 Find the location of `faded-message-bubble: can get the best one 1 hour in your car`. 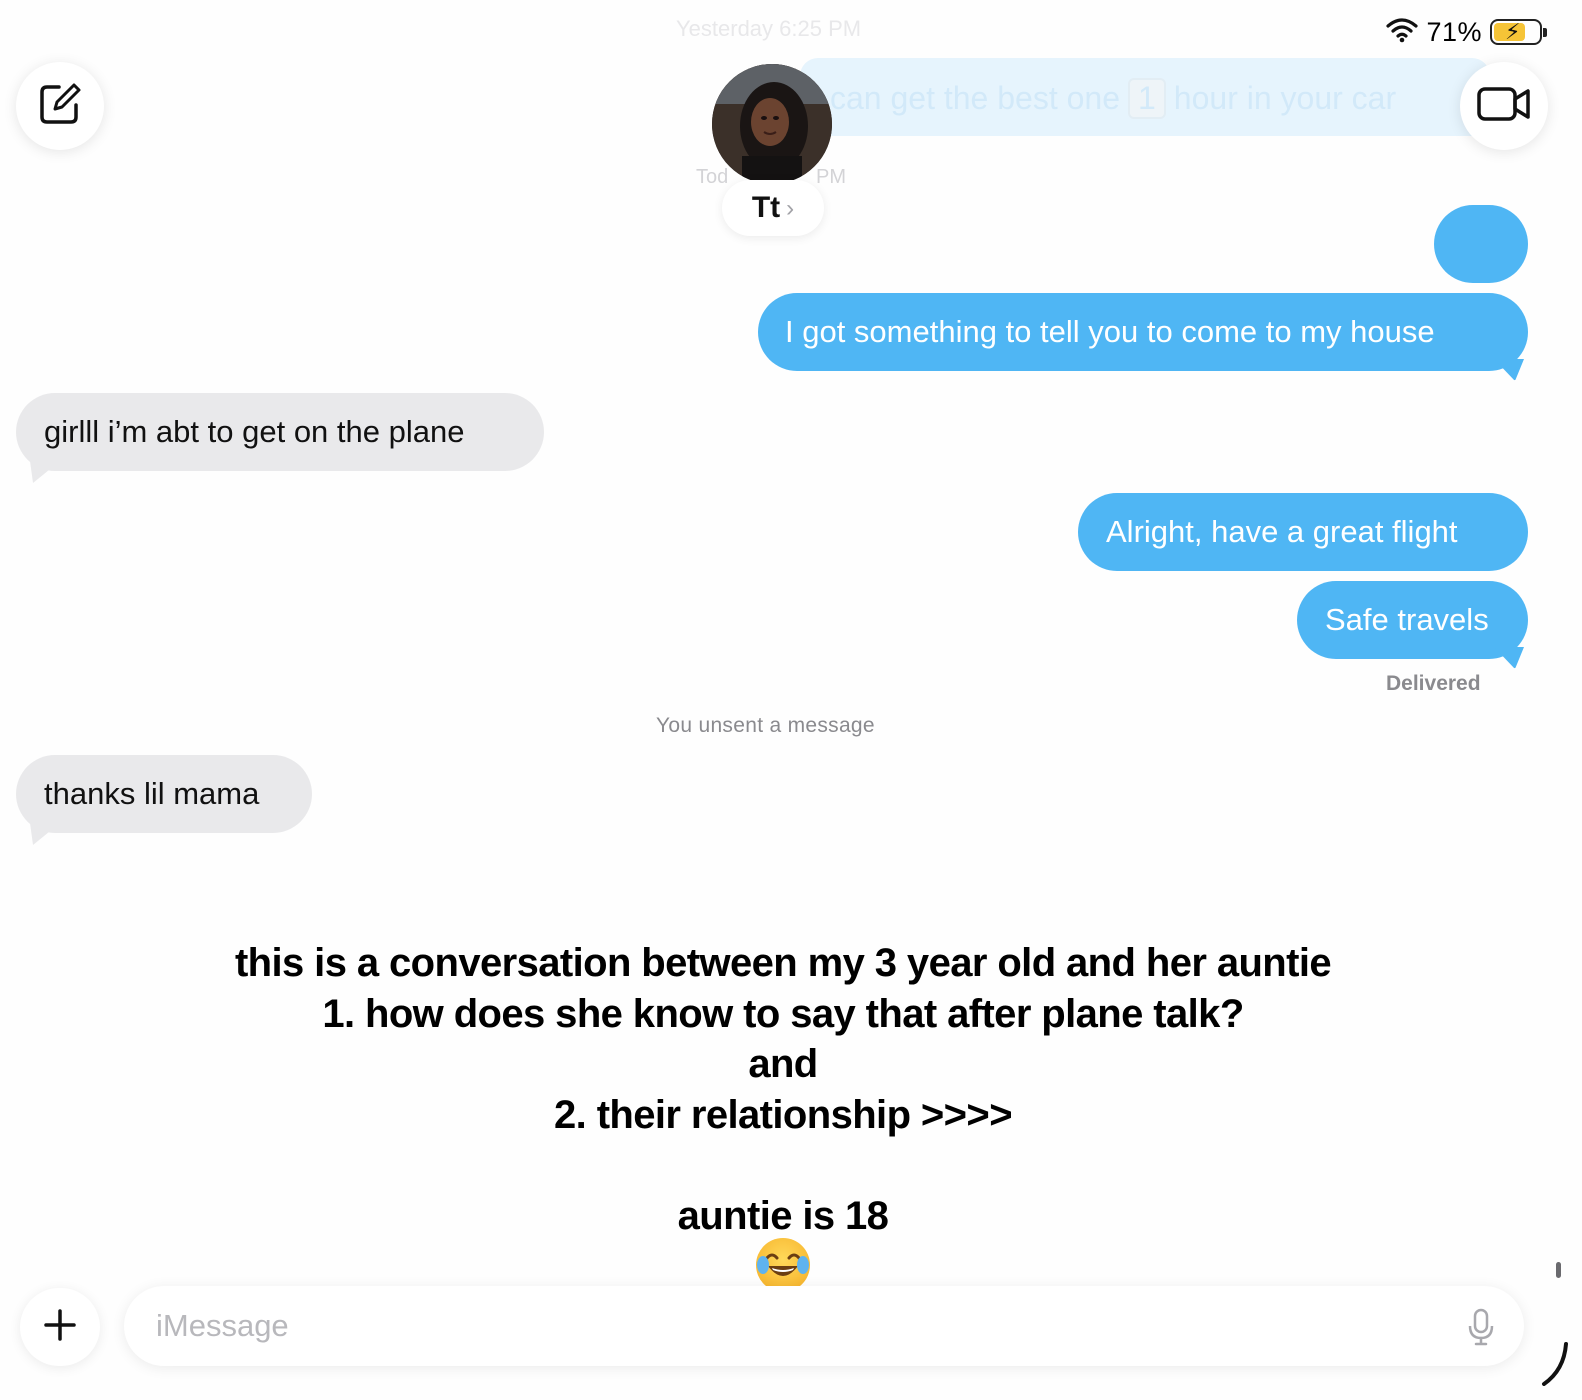

faded-message-bubble: can get the best one 1 hour in your car is located at coordinates (1145, 97).